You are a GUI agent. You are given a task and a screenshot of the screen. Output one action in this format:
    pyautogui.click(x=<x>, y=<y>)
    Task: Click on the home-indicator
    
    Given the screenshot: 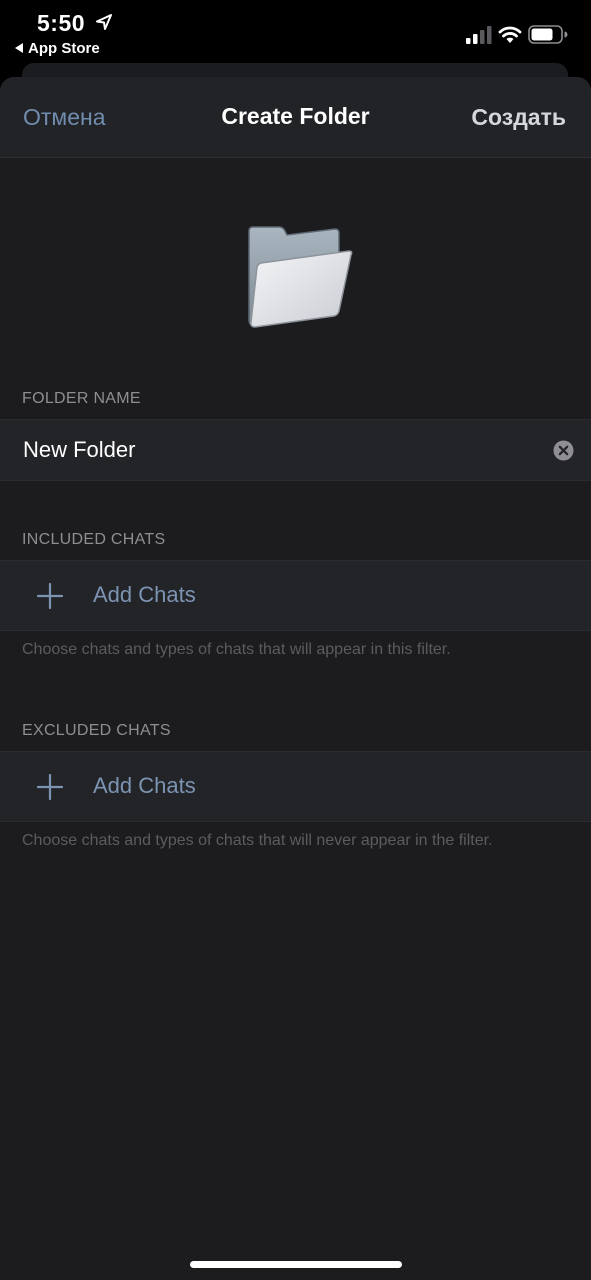 What is the action you would take?
    pyautogui.click(x=296, y=1264)
    